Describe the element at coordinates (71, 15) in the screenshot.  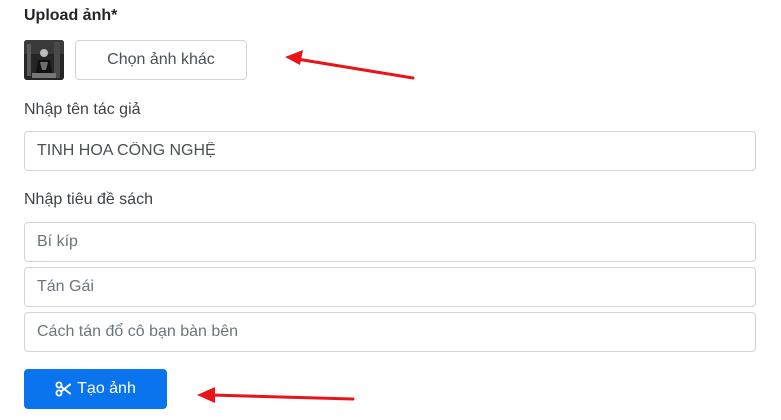
I see `upload-label: Upload ảnh*` at that location.